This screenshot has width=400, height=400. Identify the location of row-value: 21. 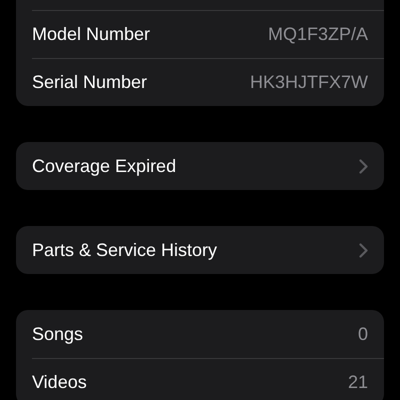
(358, 382).